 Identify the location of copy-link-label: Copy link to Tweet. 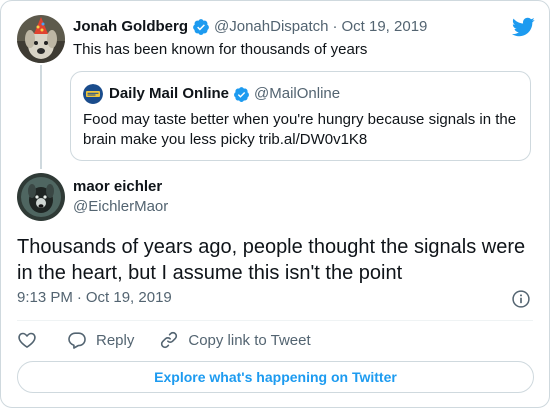
(249, 340).